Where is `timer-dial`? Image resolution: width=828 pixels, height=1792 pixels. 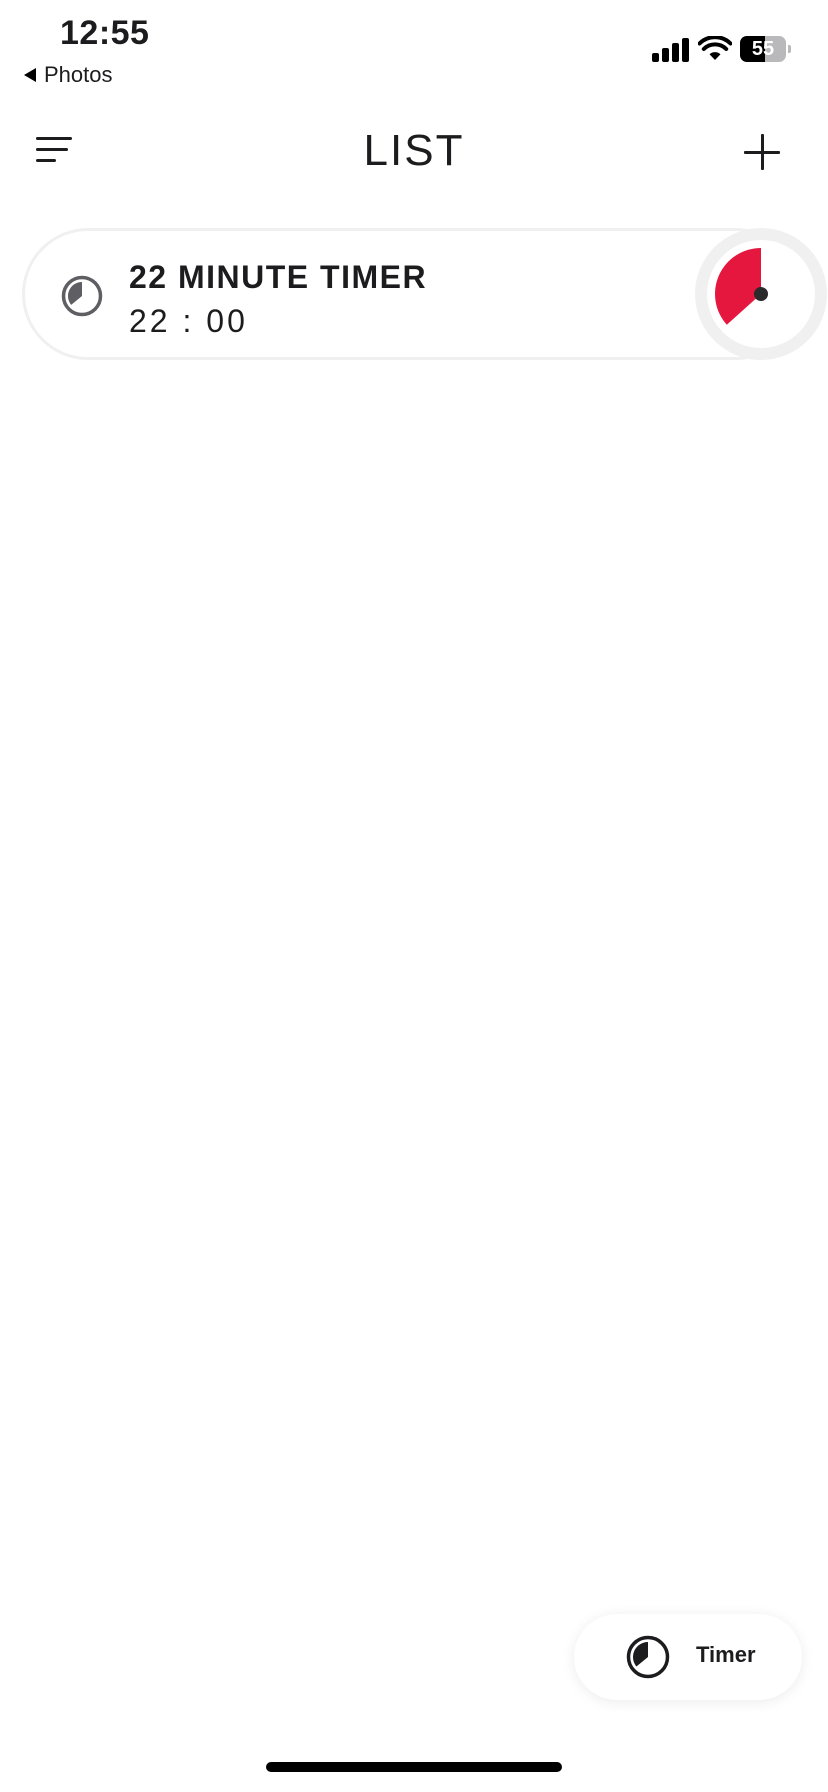
timer-dial is located at coordinates (761, 294).